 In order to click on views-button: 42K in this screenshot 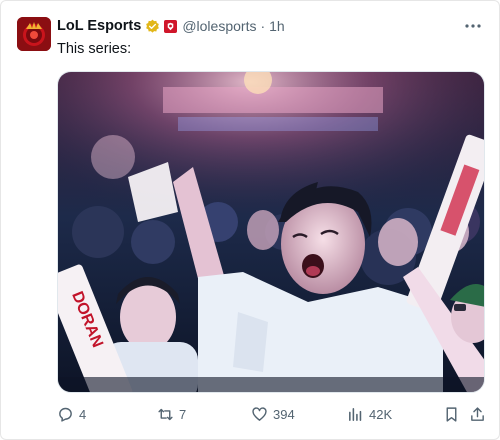, I will do `click(369, 414)`.